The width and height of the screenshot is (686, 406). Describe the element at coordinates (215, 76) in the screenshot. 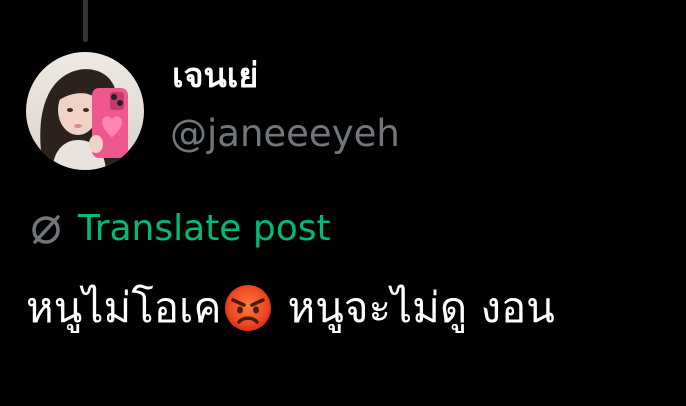

I see `display-name: เจนเย่` at that location.